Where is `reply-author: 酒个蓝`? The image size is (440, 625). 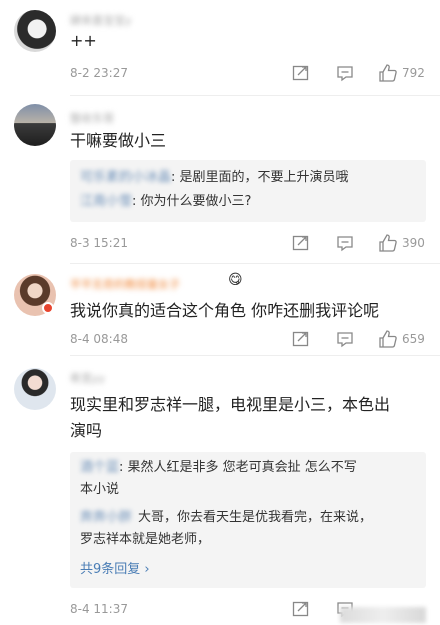
reply-author: 酒个蓝 is located at coordinates (99, 467).